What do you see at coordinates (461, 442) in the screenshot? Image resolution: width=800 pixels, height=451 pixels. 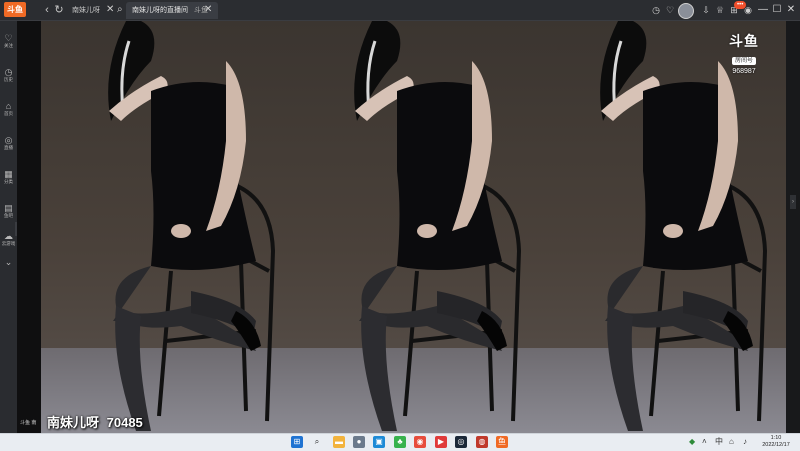 I see `steam-icon: ◎` at bounding box center [461, 442].